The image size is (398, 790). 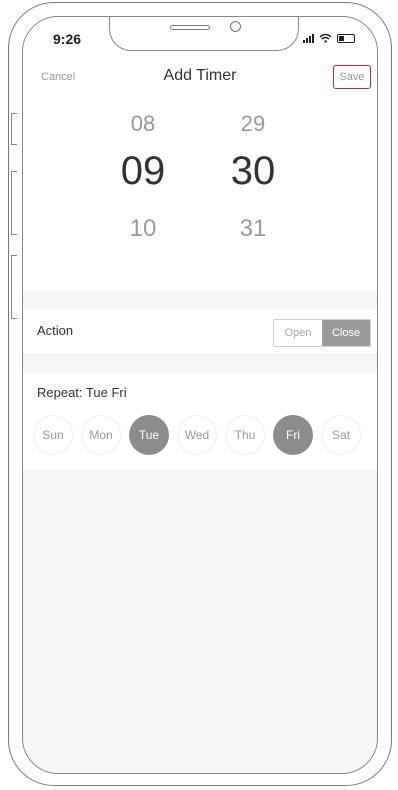 What do you see at coordinates (143, 229) in the screenshot?
I see `hour-next: 10` at bounding box center [143, 229].